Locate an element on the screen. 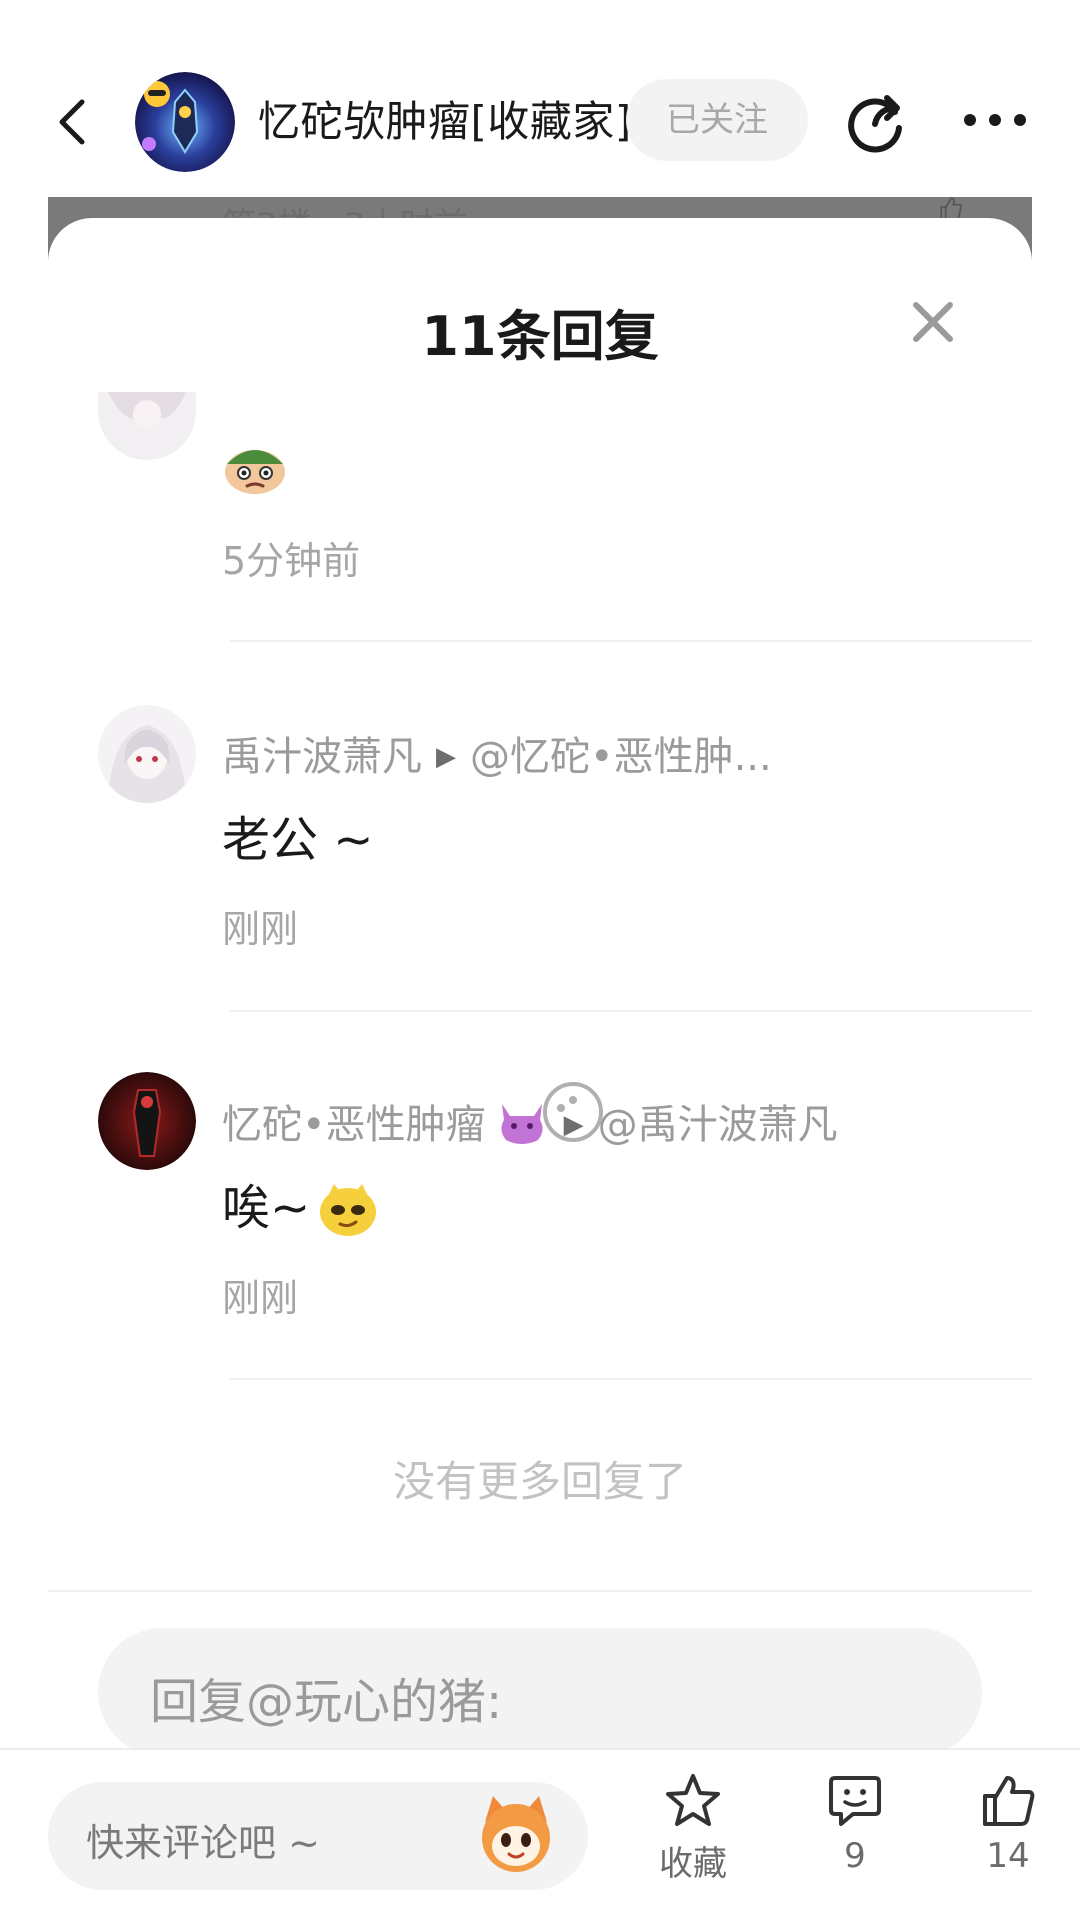 The height and width of the screenshot is (1922, 1080). reply-text: 唉~ is located at coordinates (301, 1203).